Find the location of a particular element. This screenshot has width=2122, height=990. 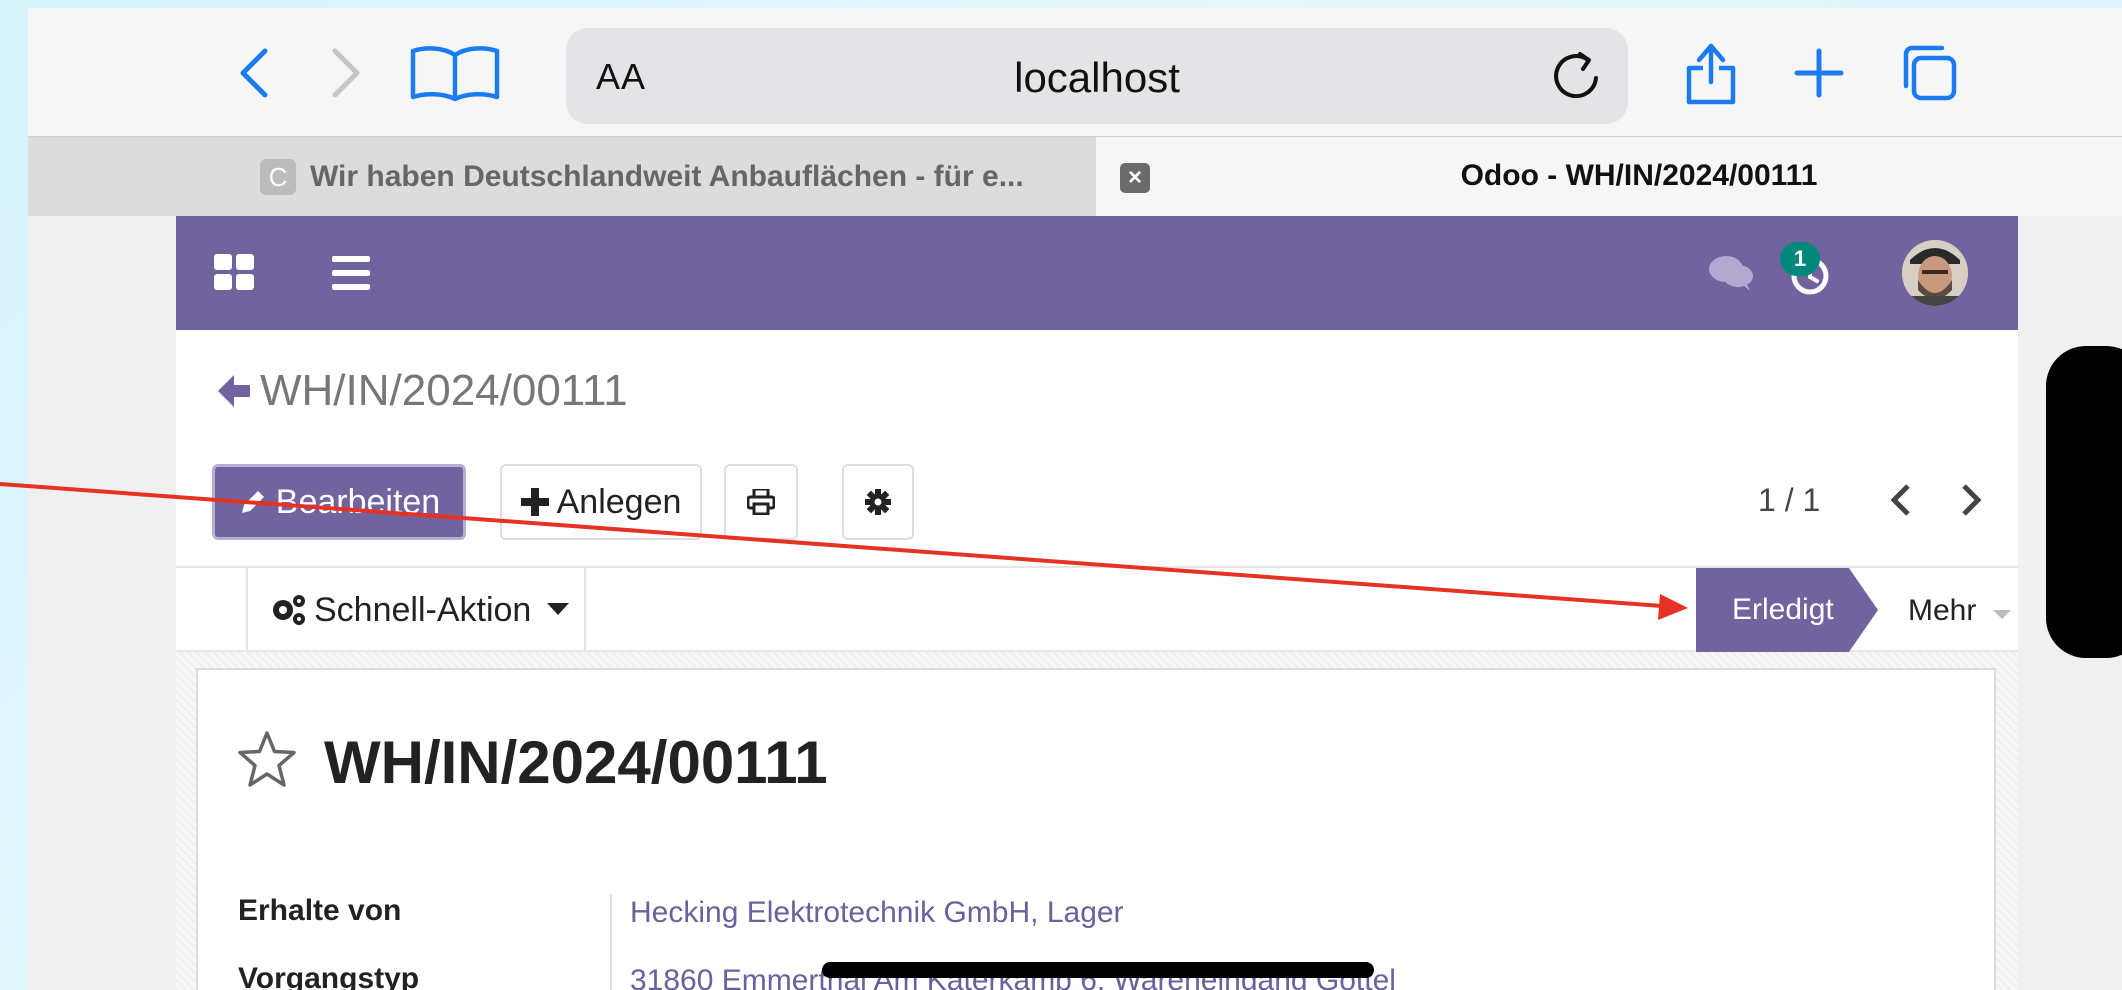

record-name: WH/IN/2024/00111 is located at coordinates (576, 762).